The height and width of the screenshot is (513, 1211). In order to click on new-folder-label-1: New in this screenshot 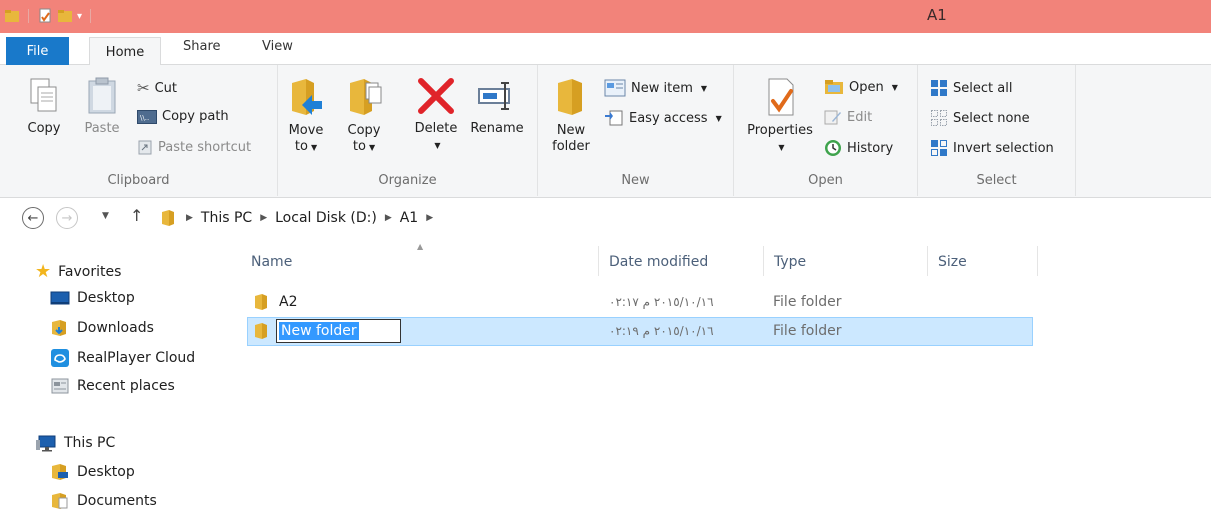, I will do `click(571, 130)`.